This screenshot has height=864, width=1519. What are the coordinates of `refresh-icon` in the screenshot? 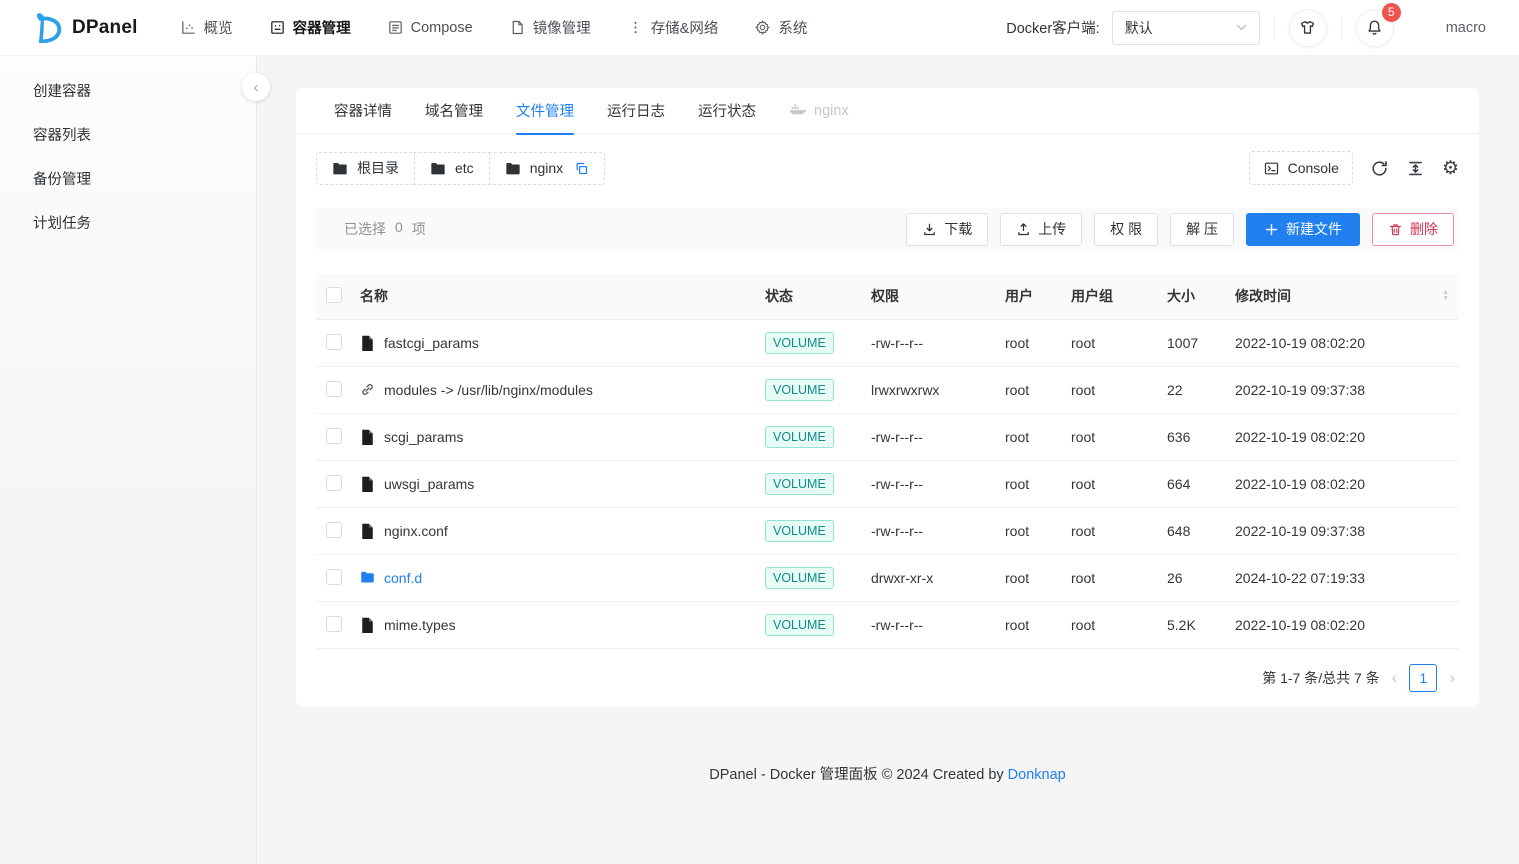 It's located at (1379, 168).